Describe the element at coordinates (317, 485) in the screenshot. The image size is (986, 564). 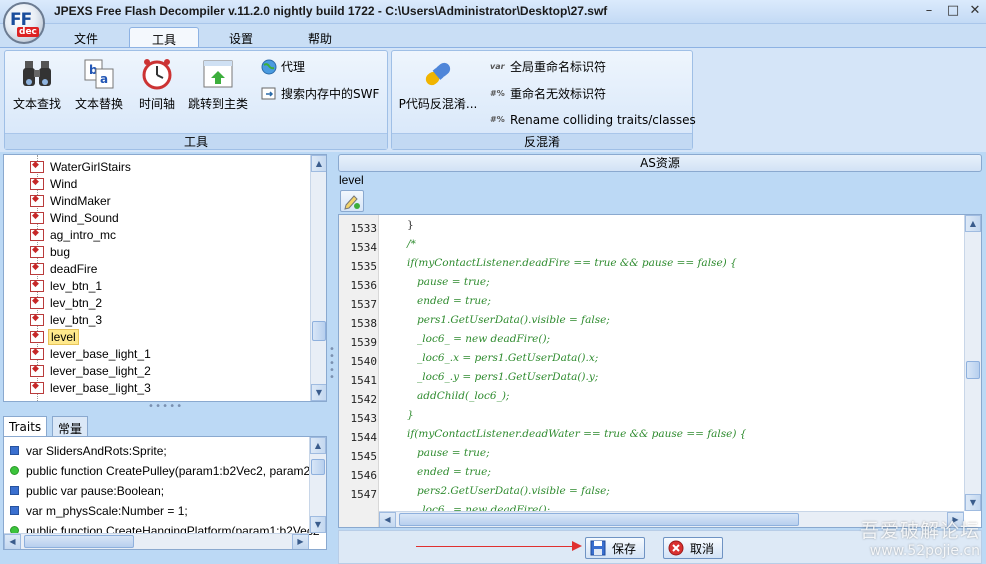
I see `traits-vscrollbar: ▲ ▼` at that location.